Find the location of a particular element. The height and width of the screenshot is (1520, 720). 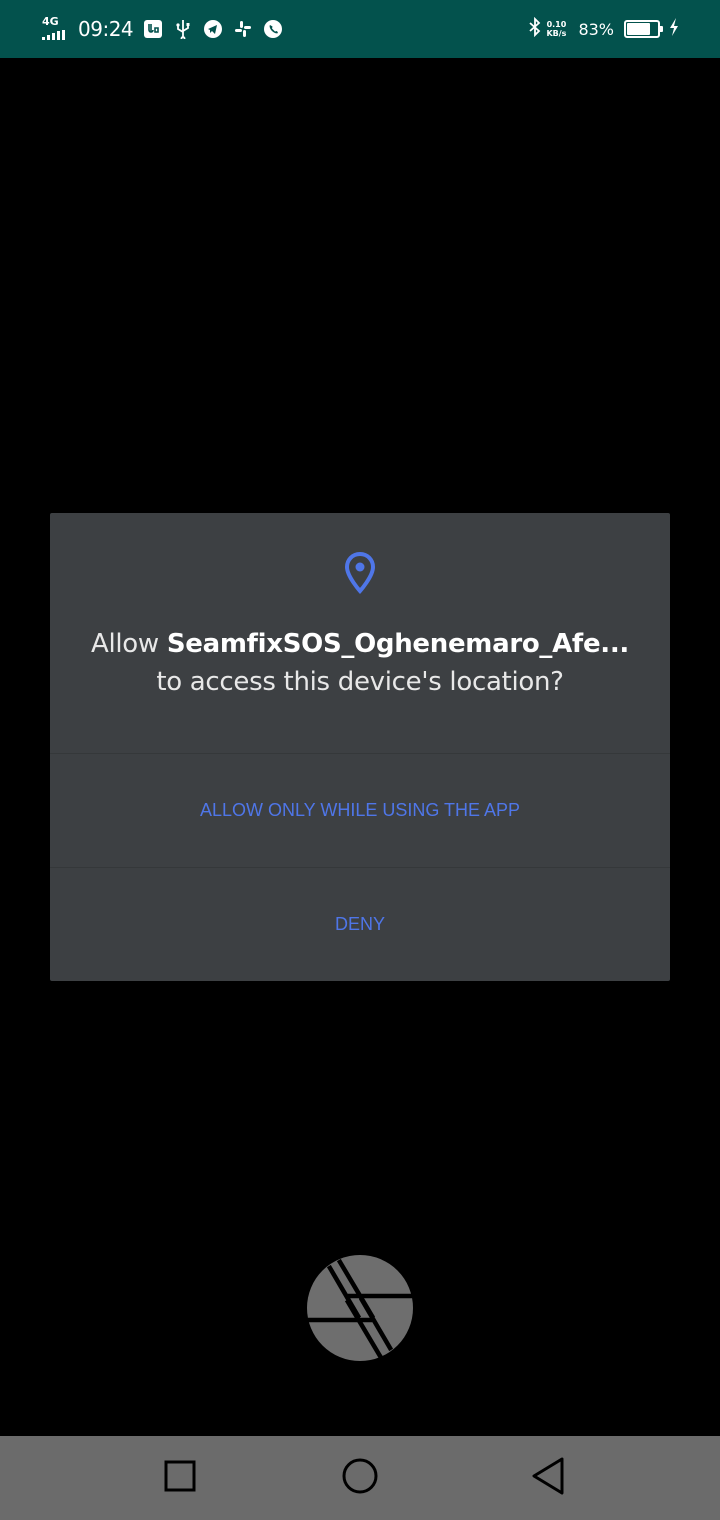

whatsapp-icon is located at coordinates (273, 29).